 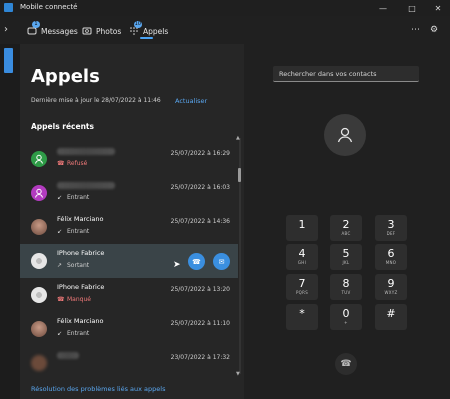 I want to click on dialpad-letters: MNO, so click(x=391, y=262).